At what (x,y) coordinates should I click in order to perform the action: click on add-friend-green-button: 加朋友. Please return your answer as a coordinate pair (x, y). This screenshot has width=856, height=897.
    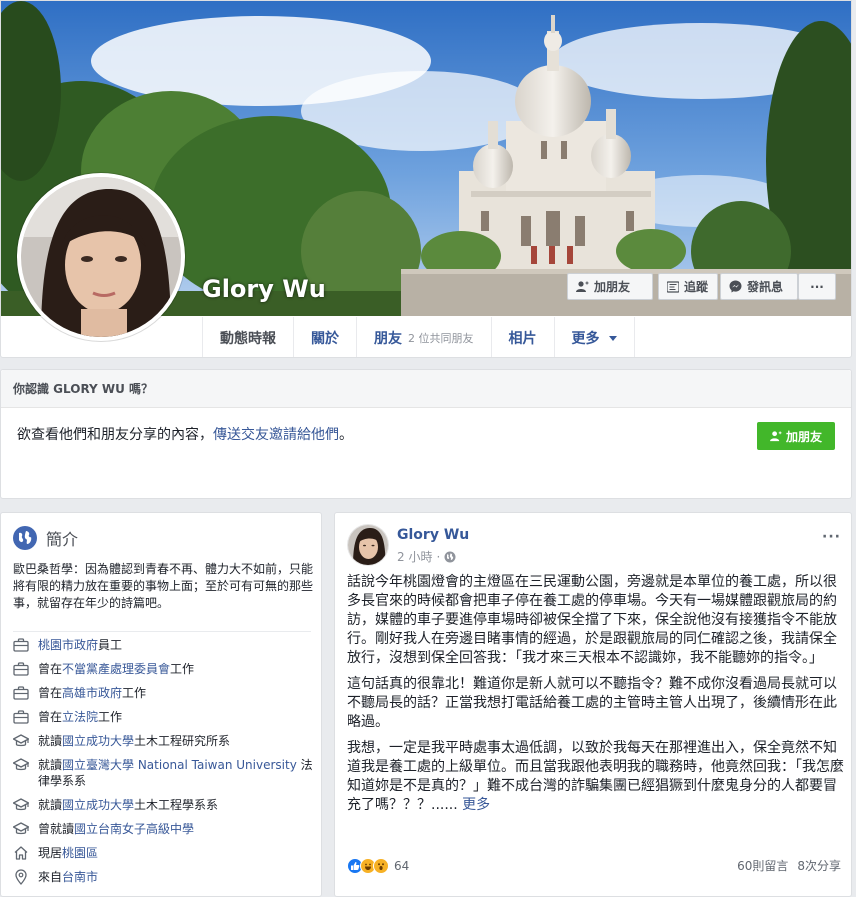
    Looking at the image, I should click on (796, 436).